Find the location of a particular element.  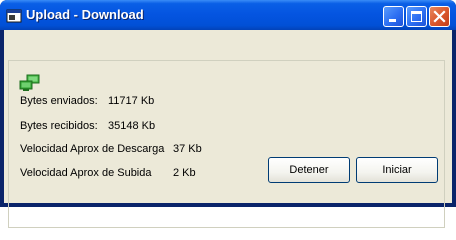

close-icon is located at coordinates (439, 16).